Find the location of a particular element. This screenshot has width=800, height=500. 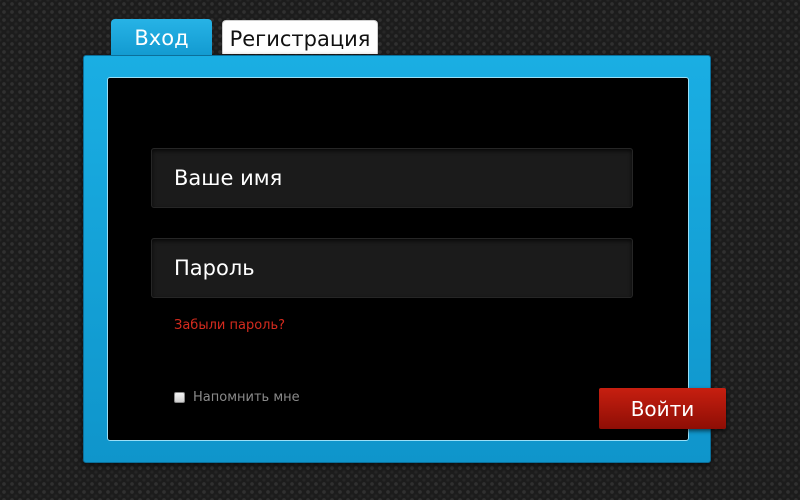

tab-login: Вход is located at coordinates (161, 37).